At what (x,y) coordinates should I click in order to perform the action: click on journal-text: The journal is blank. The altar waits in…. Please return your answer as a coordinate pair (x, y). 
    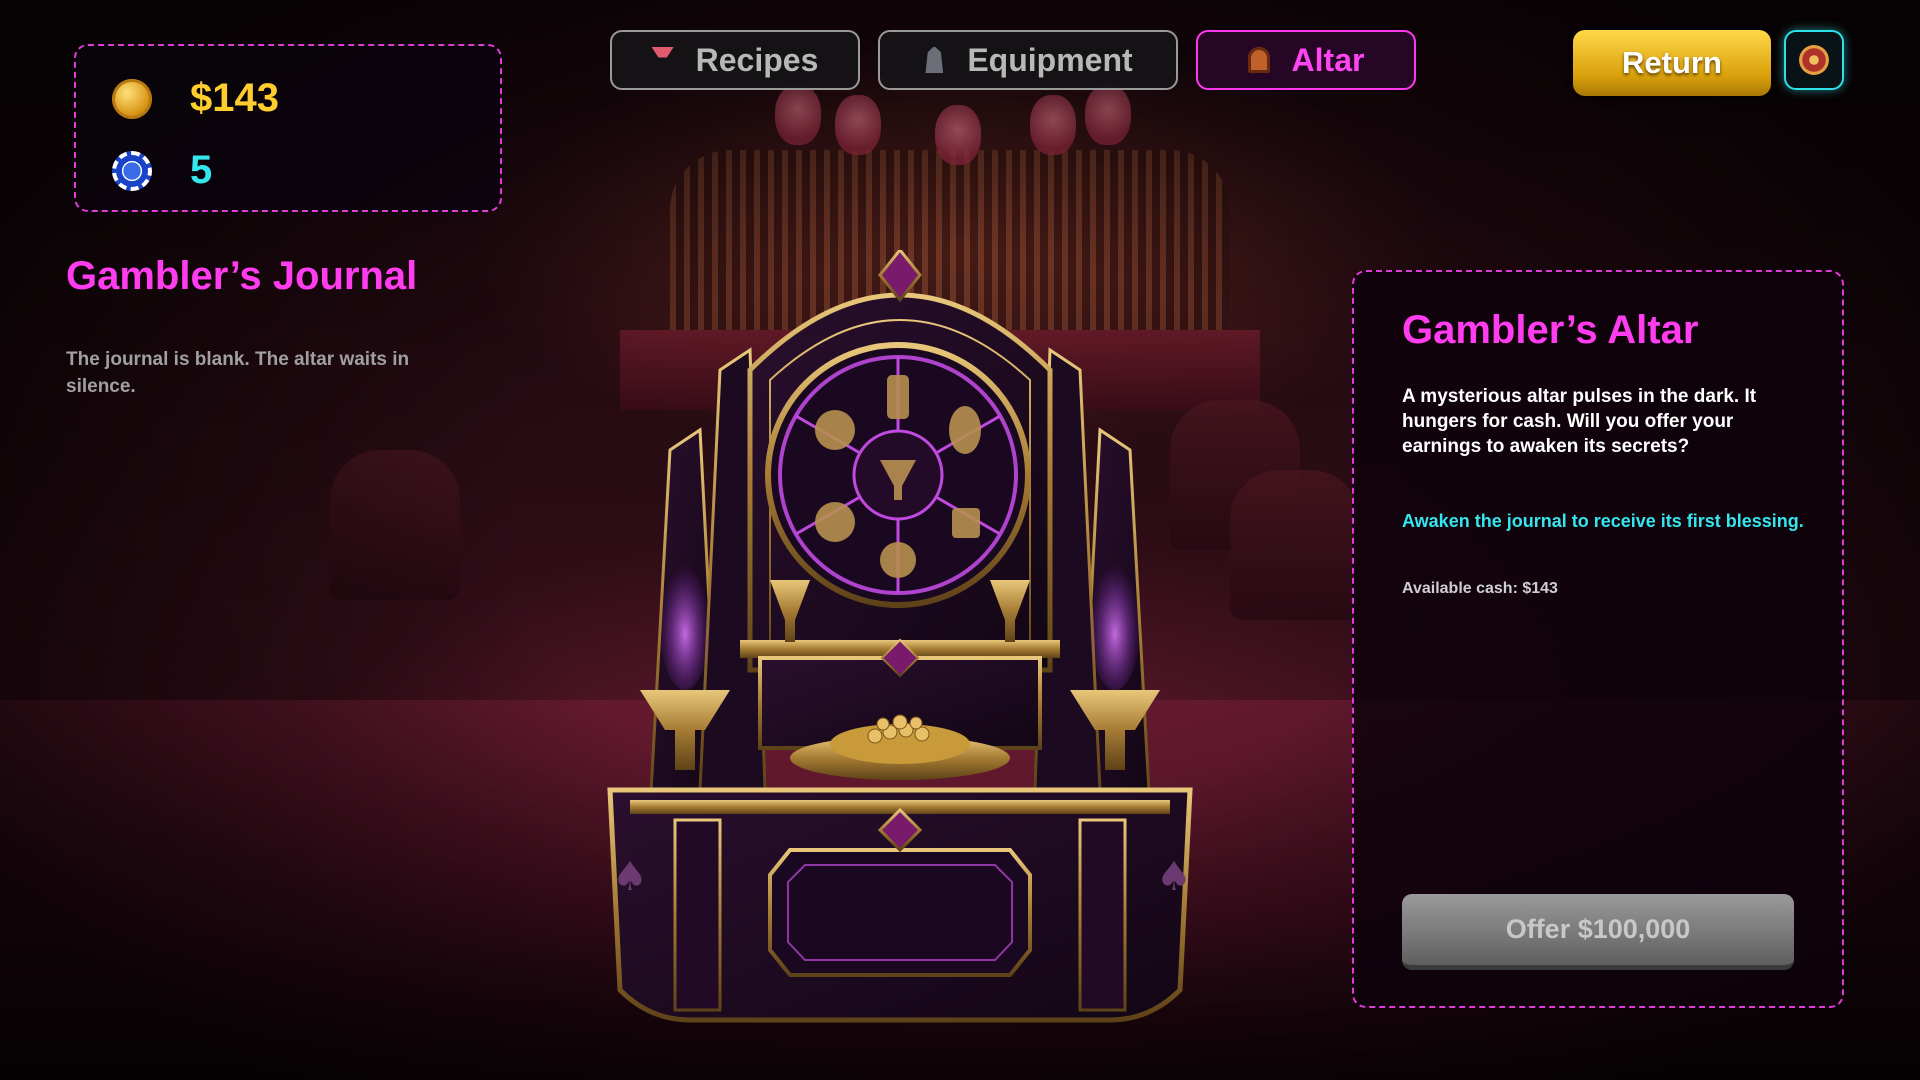
    Looking at the image, I should click on (238, 373).